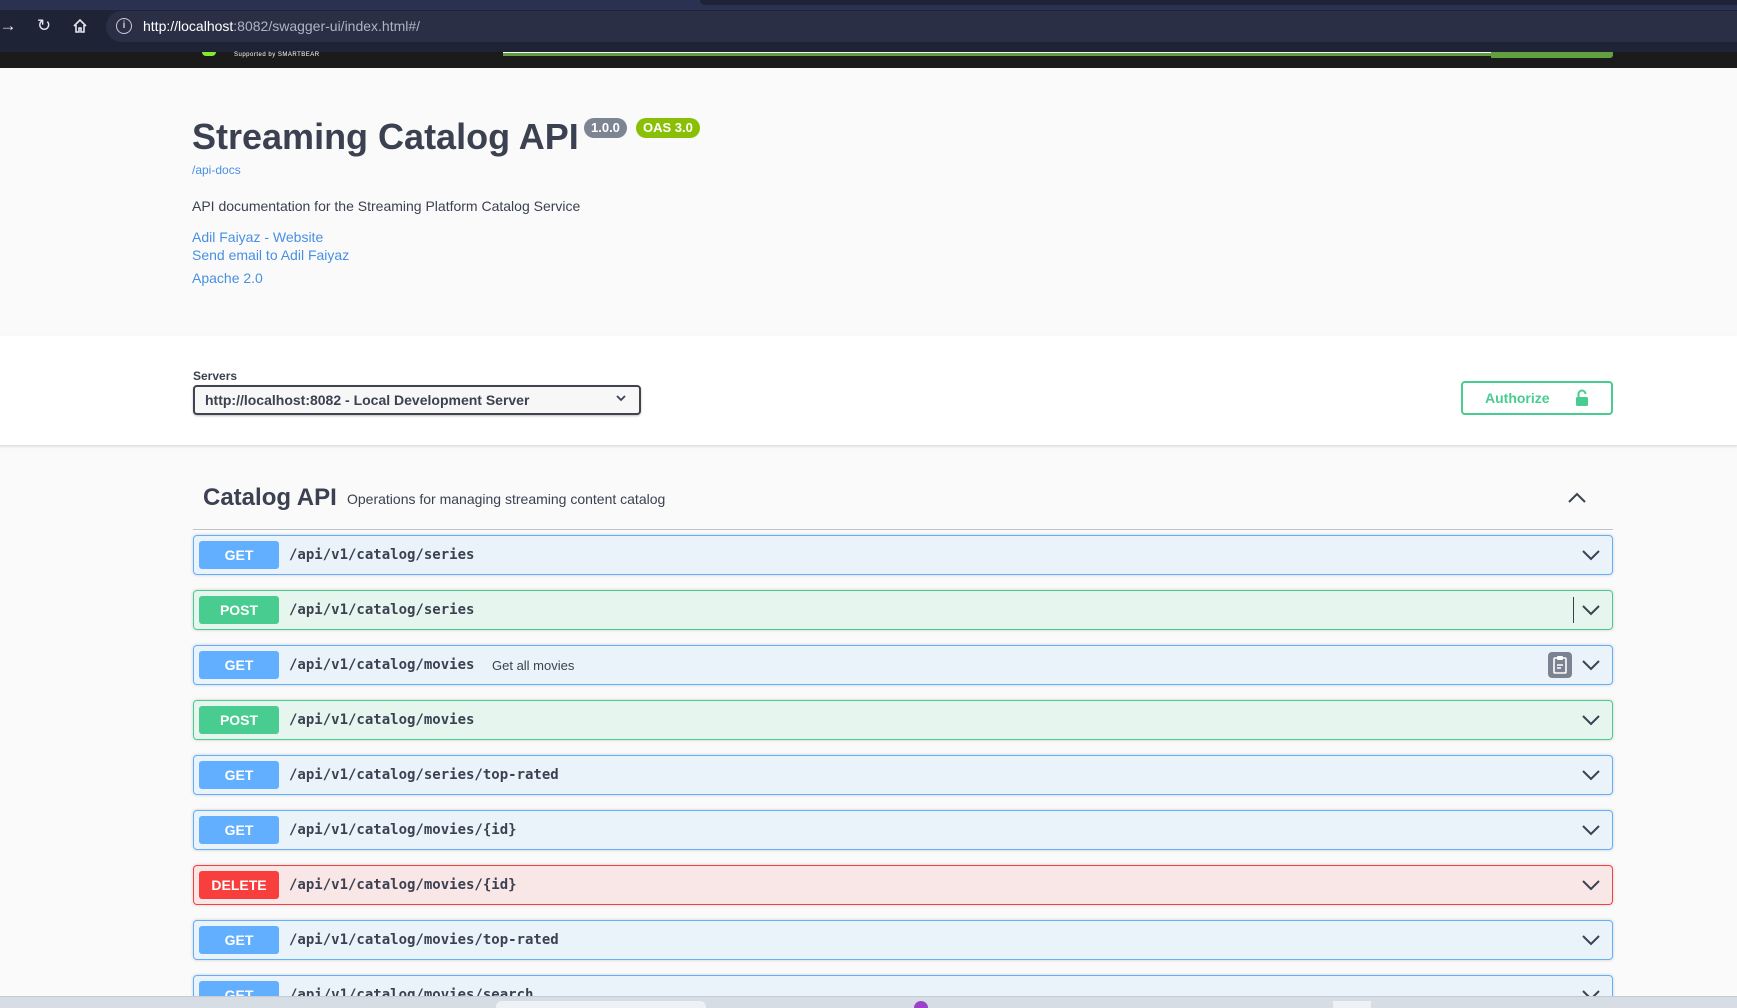  Describe the element at coordinates (215, 376) in the screenshot. I see `servers-label: Servers` at that location.